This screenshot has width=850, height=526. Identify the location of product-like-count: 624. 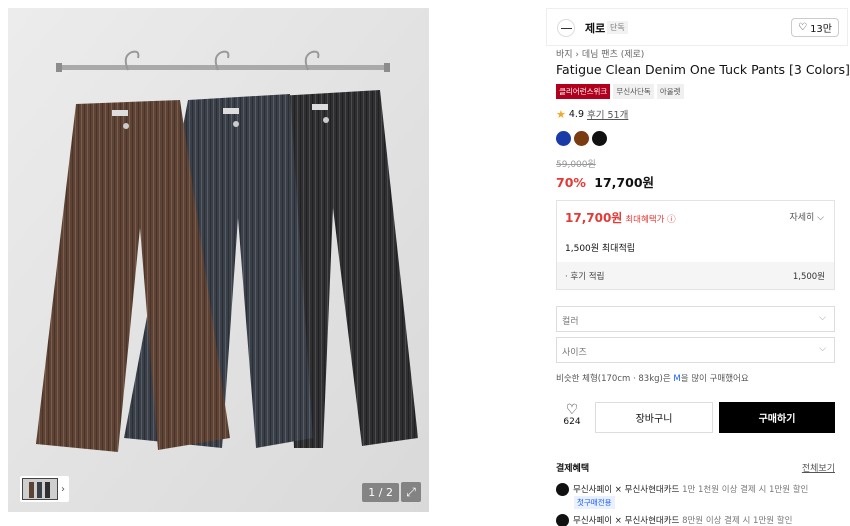
(572, 422).